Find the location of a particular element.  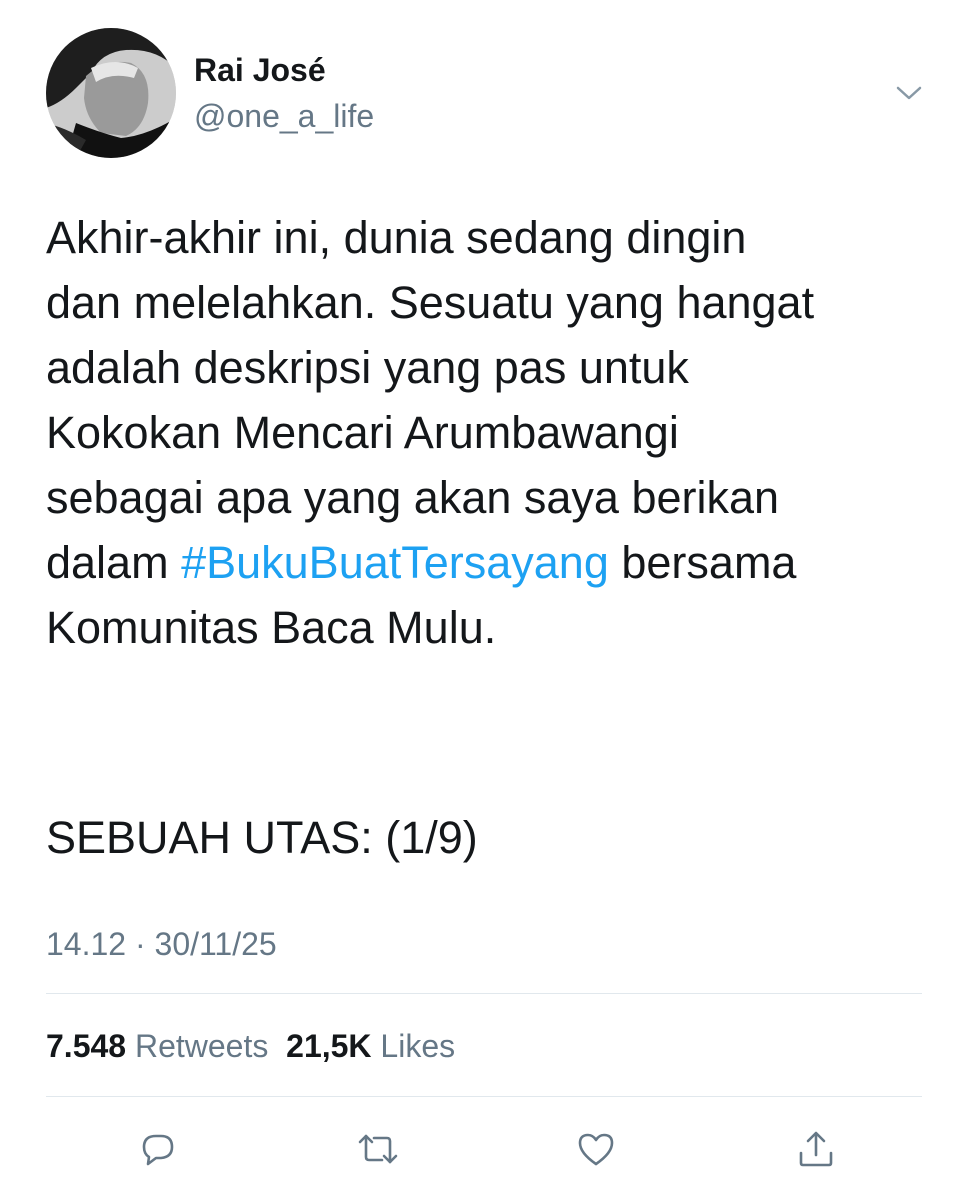

author-handle: @one_a_life is located at coordinates (284, 116).